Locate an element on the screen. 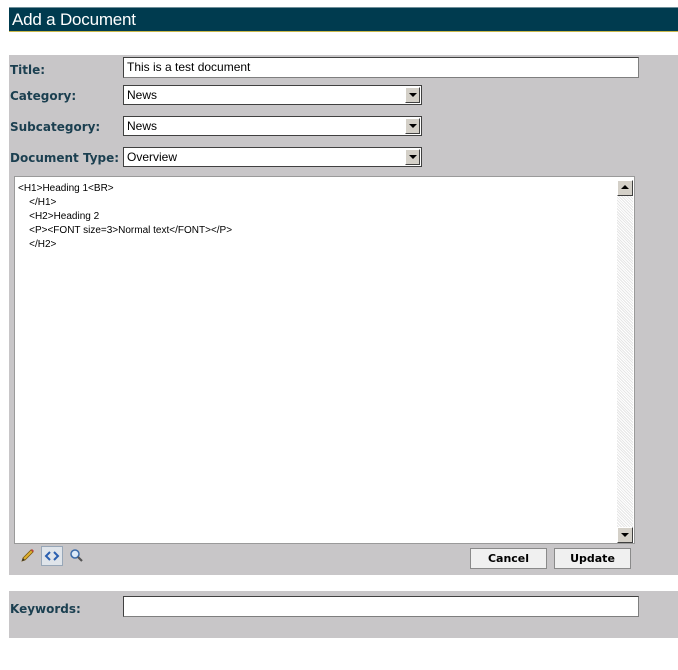 The height and width of the screenshot is (670, 678). pencil-icon is located at coordinates (28, 556).